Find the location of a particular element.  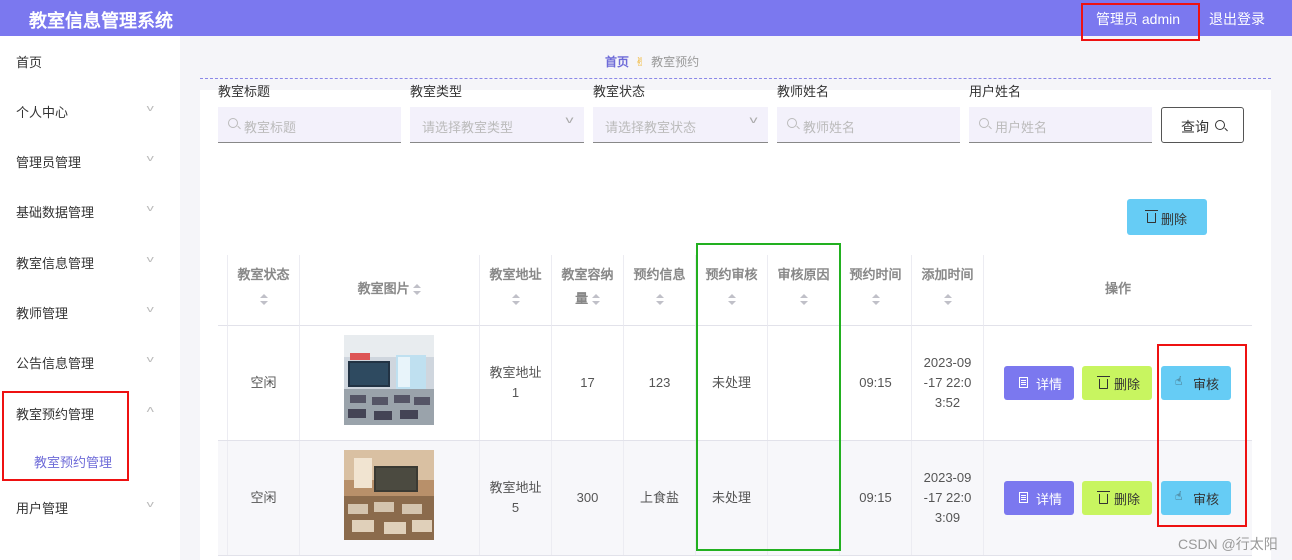

title-search-input: 教室标题 is located at coordinates (309, 125).